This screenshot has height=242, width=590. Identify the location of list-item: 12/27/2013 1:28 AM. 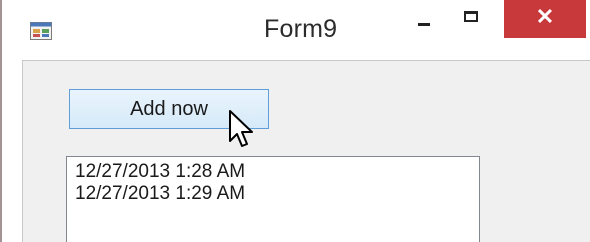
(273, 172).